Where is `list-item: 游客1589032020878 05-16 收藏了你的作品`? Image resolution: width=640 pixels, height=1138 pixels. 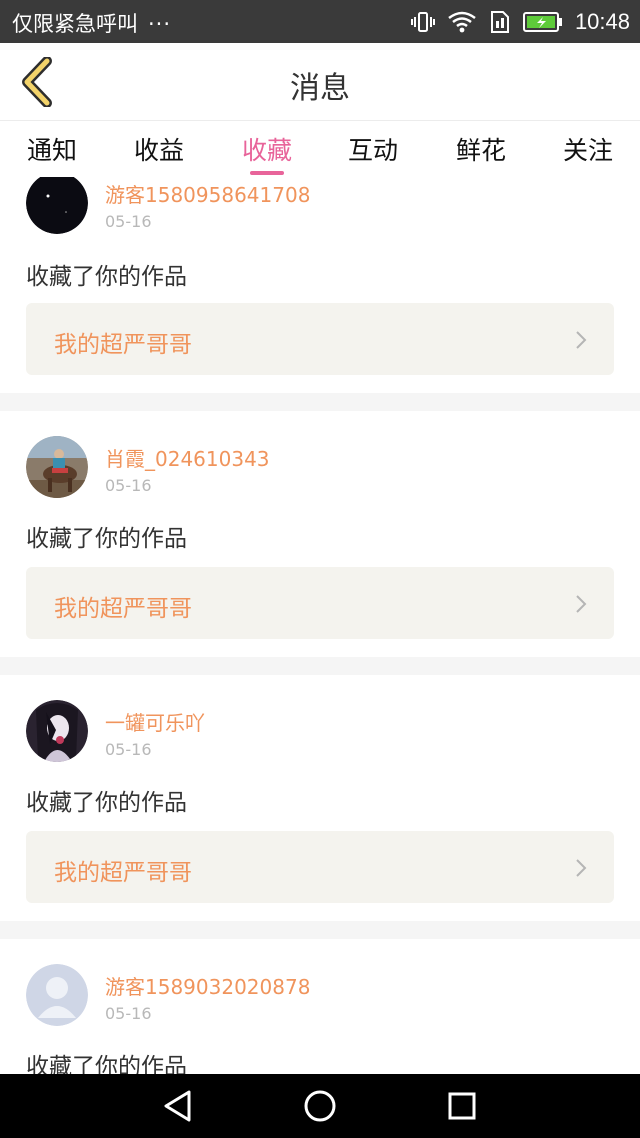 list-item: 游客1589032020878 05-16 收藏了你的作品 is located at coordinates (320, 1006).